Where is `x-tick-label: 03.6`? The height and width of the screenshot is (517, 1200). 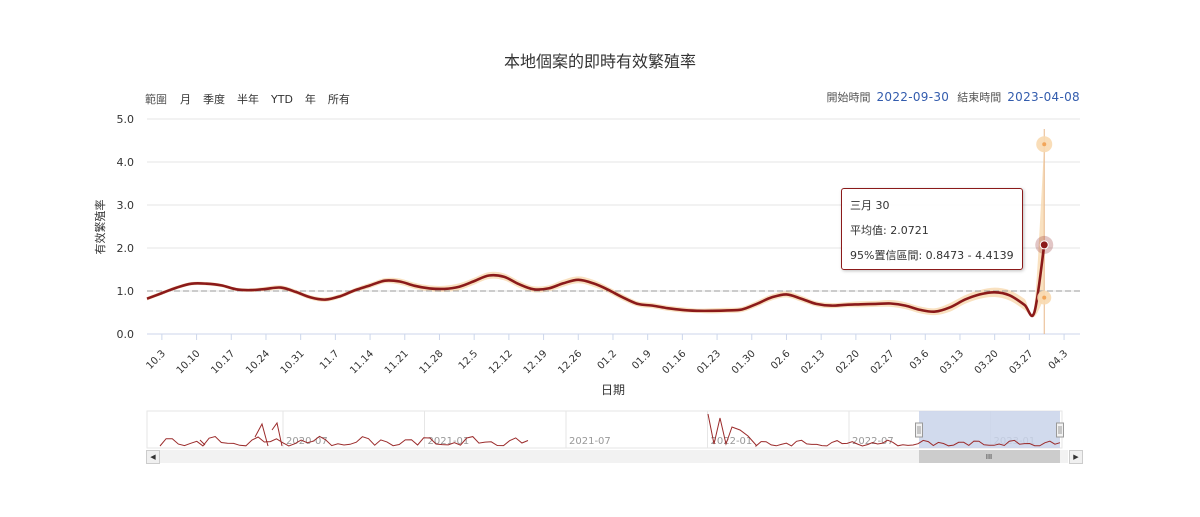
x-tick-label: 03.6 is located at coordinates (920, 360).